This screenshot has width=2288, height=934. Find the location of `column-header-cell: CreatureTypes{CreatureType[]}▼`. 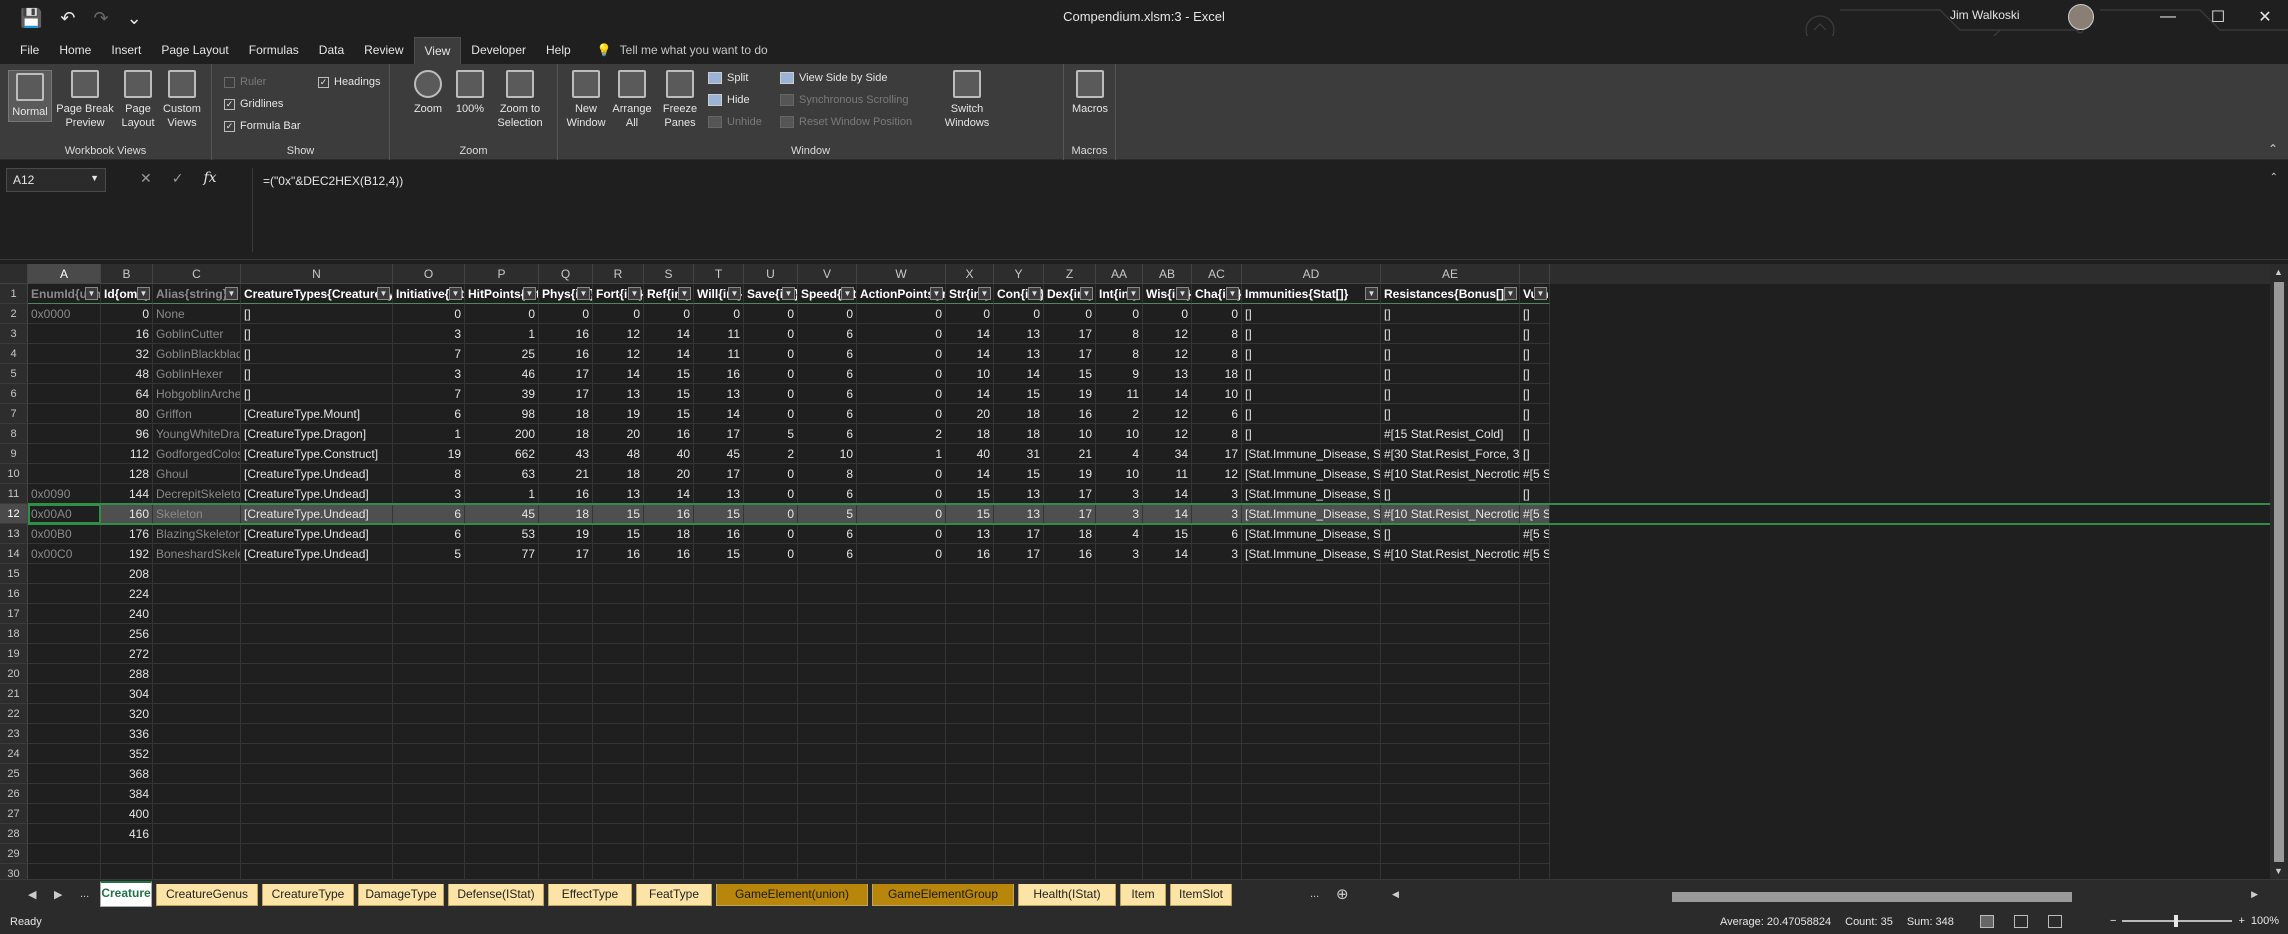

column-header-cell: CreatureTypes{CreatureType[]}▼ is located at coordinates (317, 294).